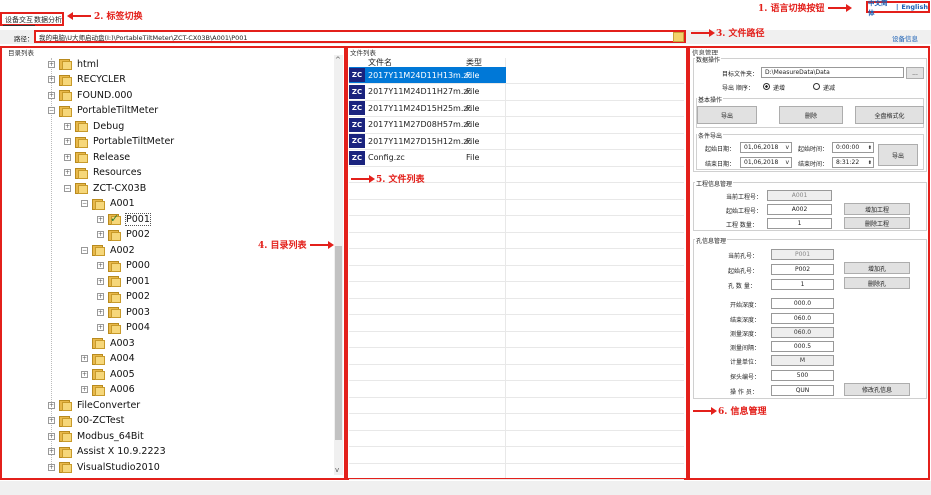 This screenshot has width=931, height=495. I want to click on tree-item: + P004, so click(123, 328).